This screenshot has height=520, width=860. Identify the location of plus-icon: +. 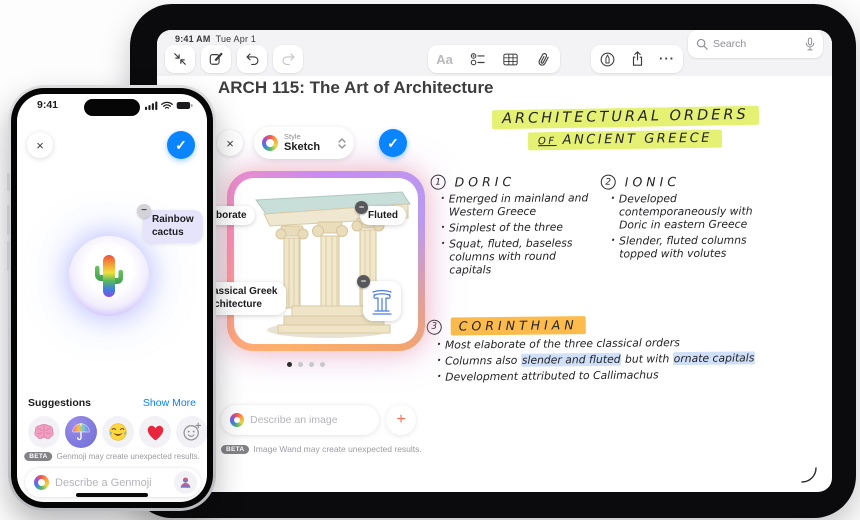
(401, 419).